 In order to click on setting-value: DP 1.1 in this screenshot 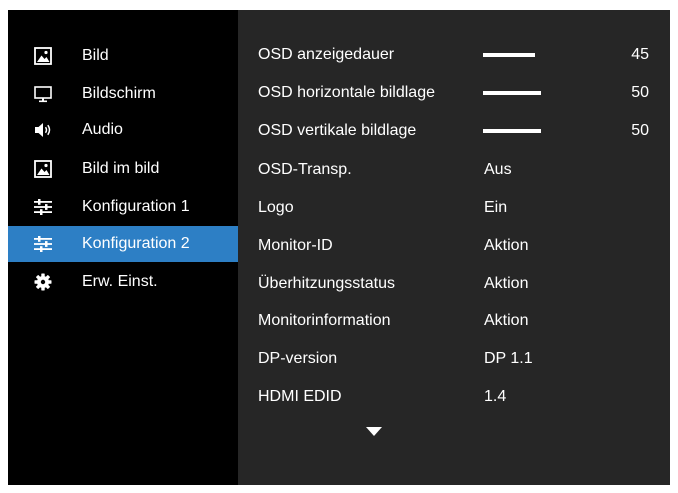, I will do `click(508, 359)`.